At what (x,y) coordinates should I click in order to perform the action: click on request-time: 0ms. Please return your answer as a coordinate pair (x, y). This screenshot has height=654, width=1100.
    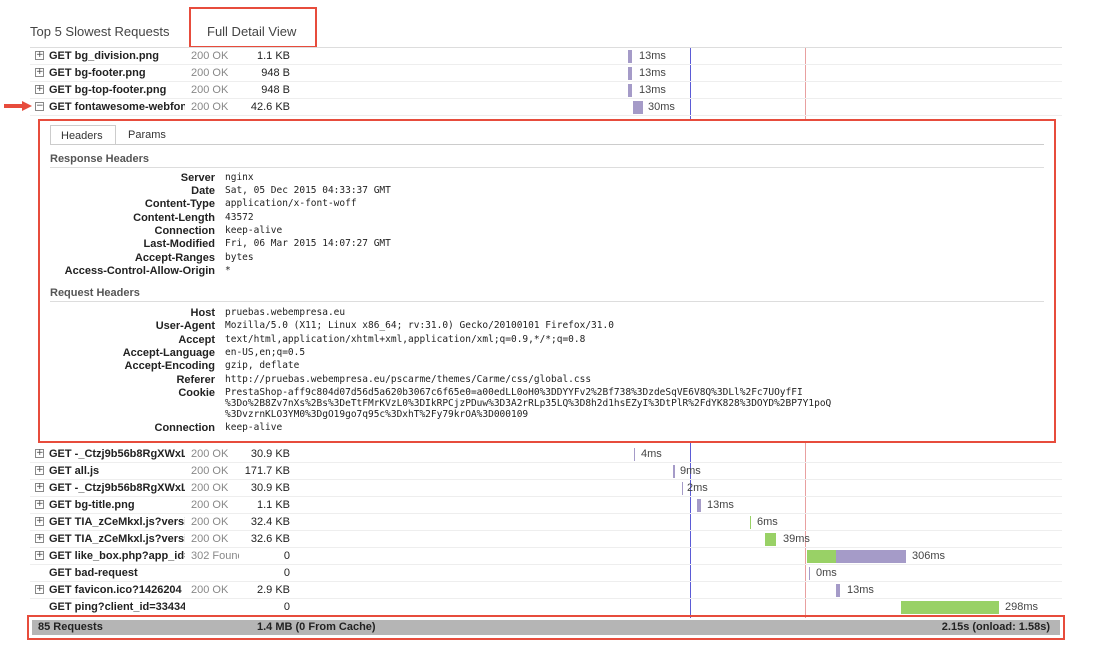
    Looking at the image, I should click on (826, 573).